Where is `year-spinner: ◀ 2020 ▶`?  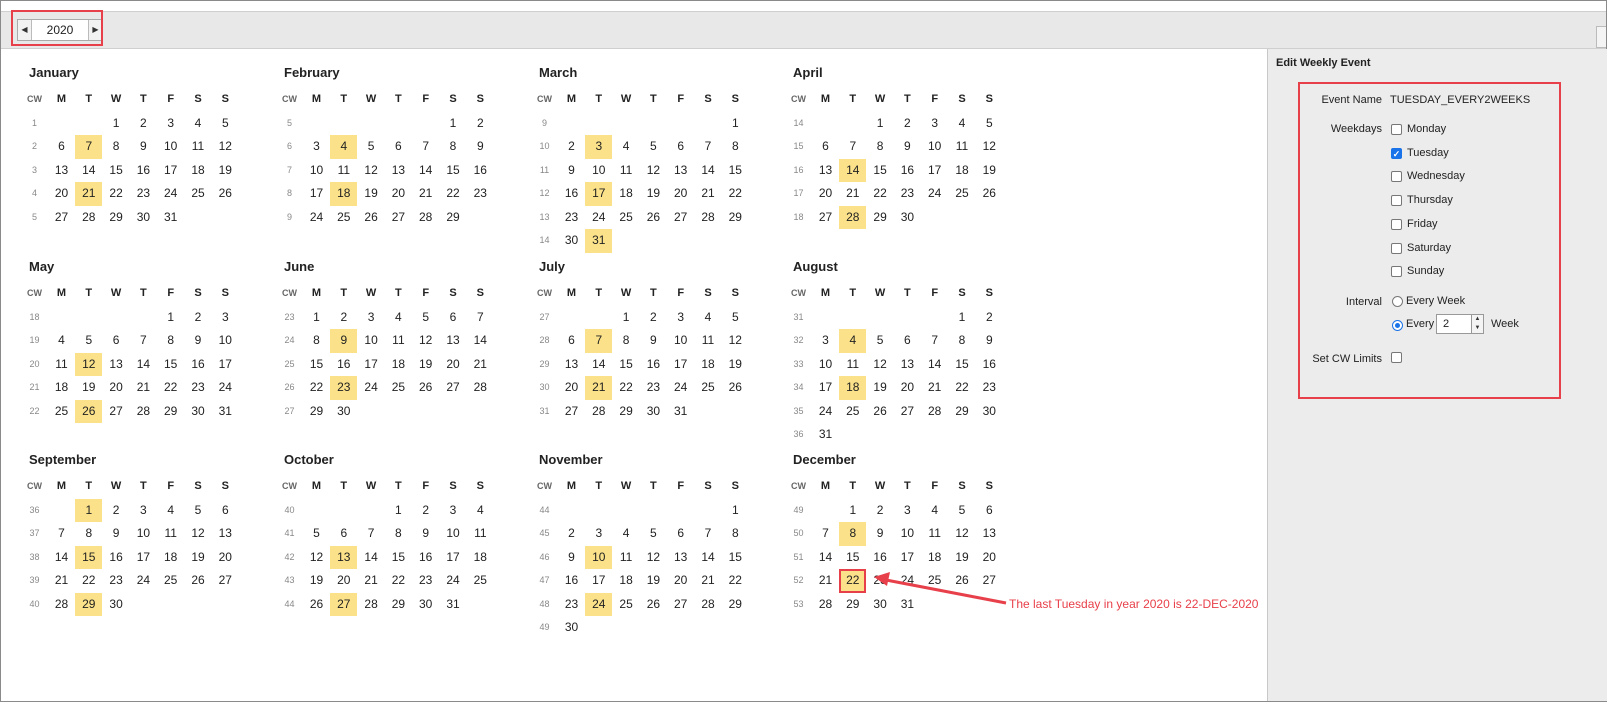
year-spinner: ◀ 2020 ▶ is located at coordinates (60, 30).